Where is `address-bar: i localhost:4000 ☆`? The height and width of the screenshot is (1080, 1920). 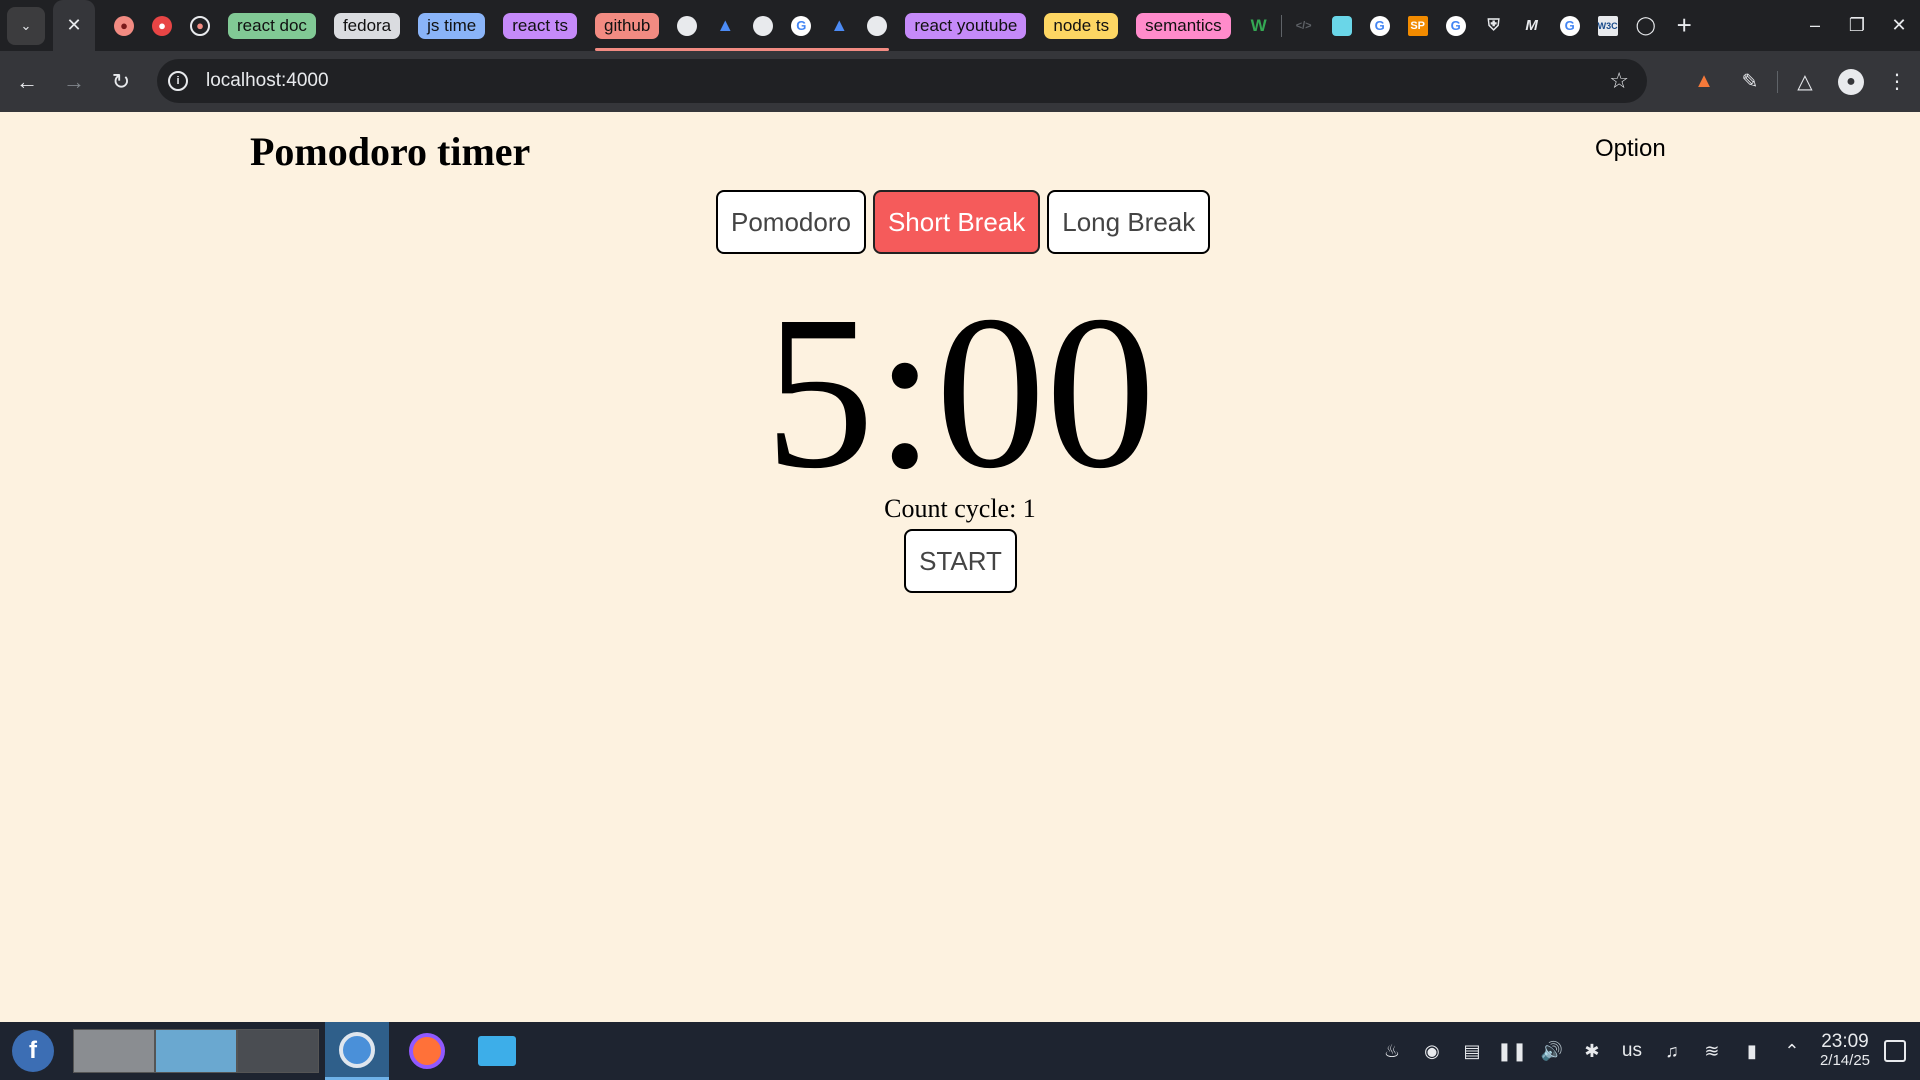 address-bar: i localhost:4000 ☆ is located at coordinates (902, 81).